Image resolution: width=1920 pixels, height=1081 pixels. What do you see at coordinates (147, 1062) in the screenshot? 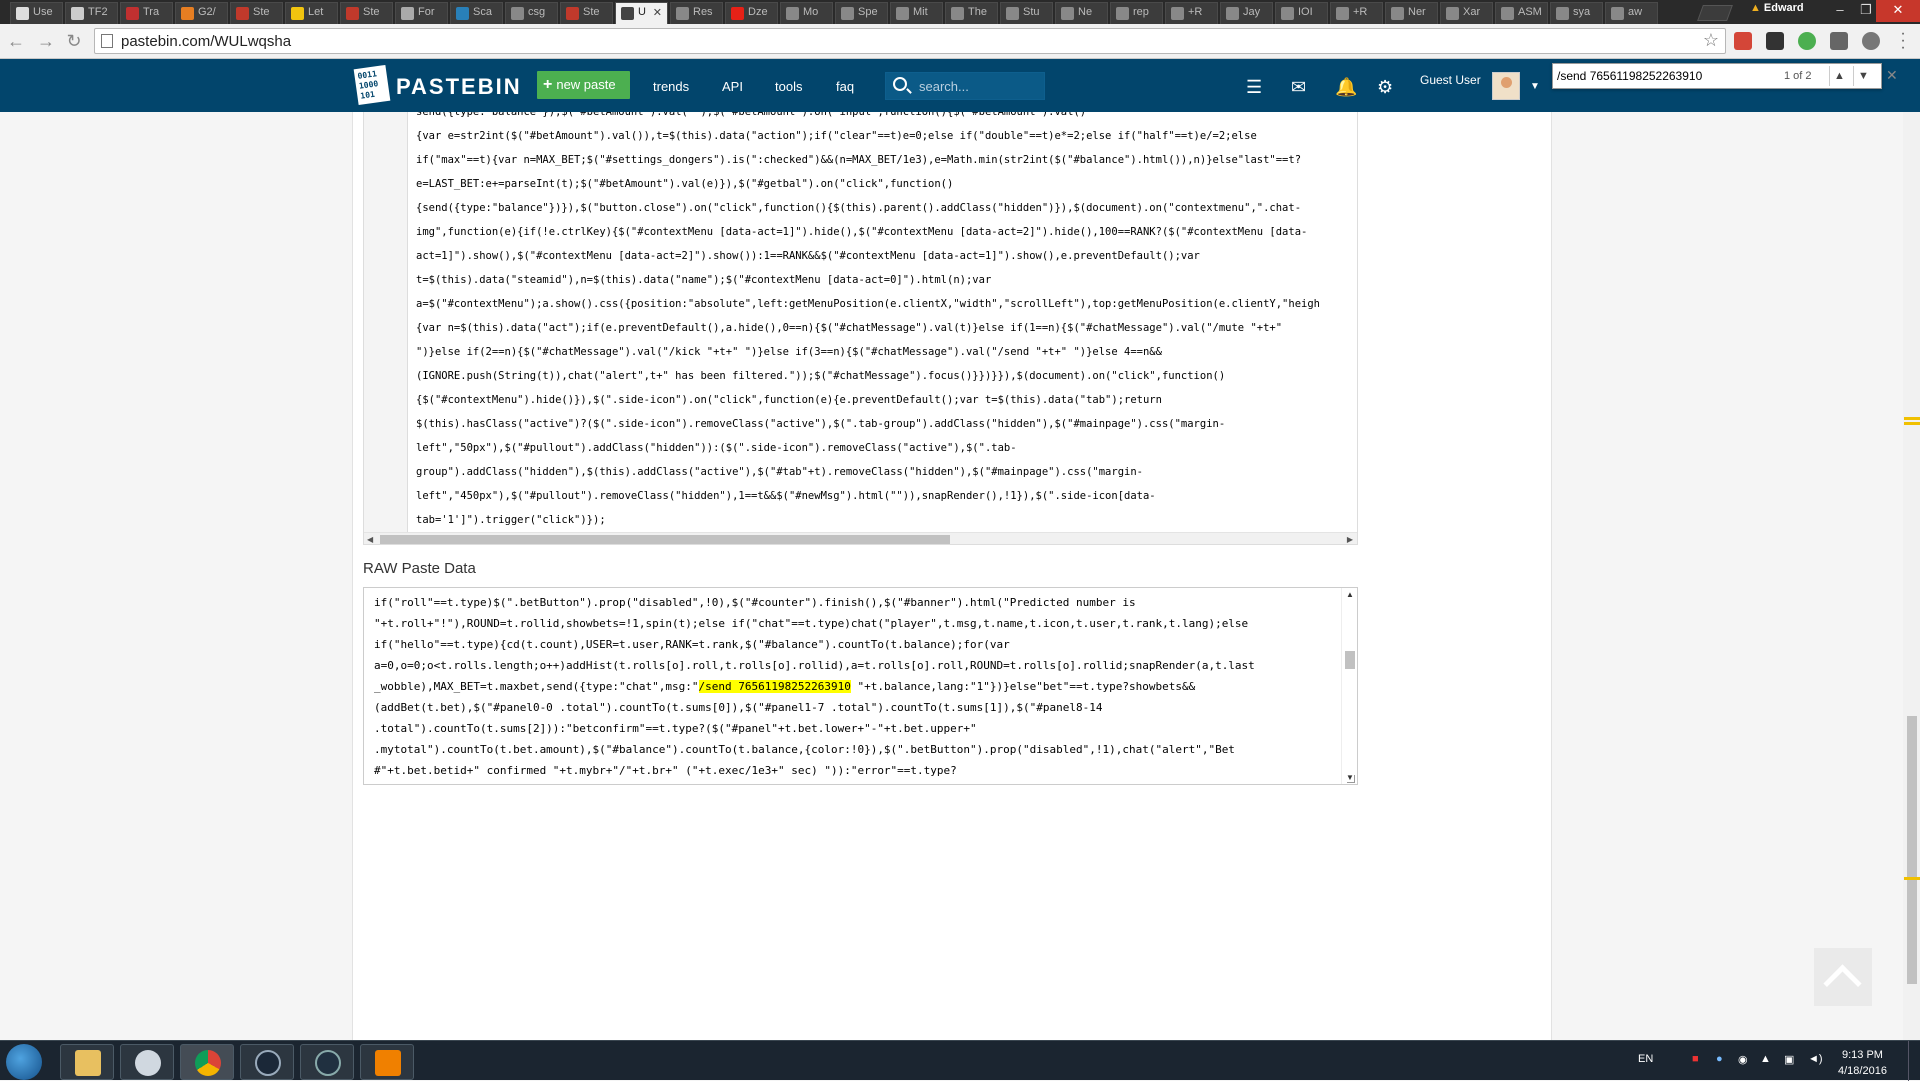
I see `paint-icon` at bounding box center [147, 1062].